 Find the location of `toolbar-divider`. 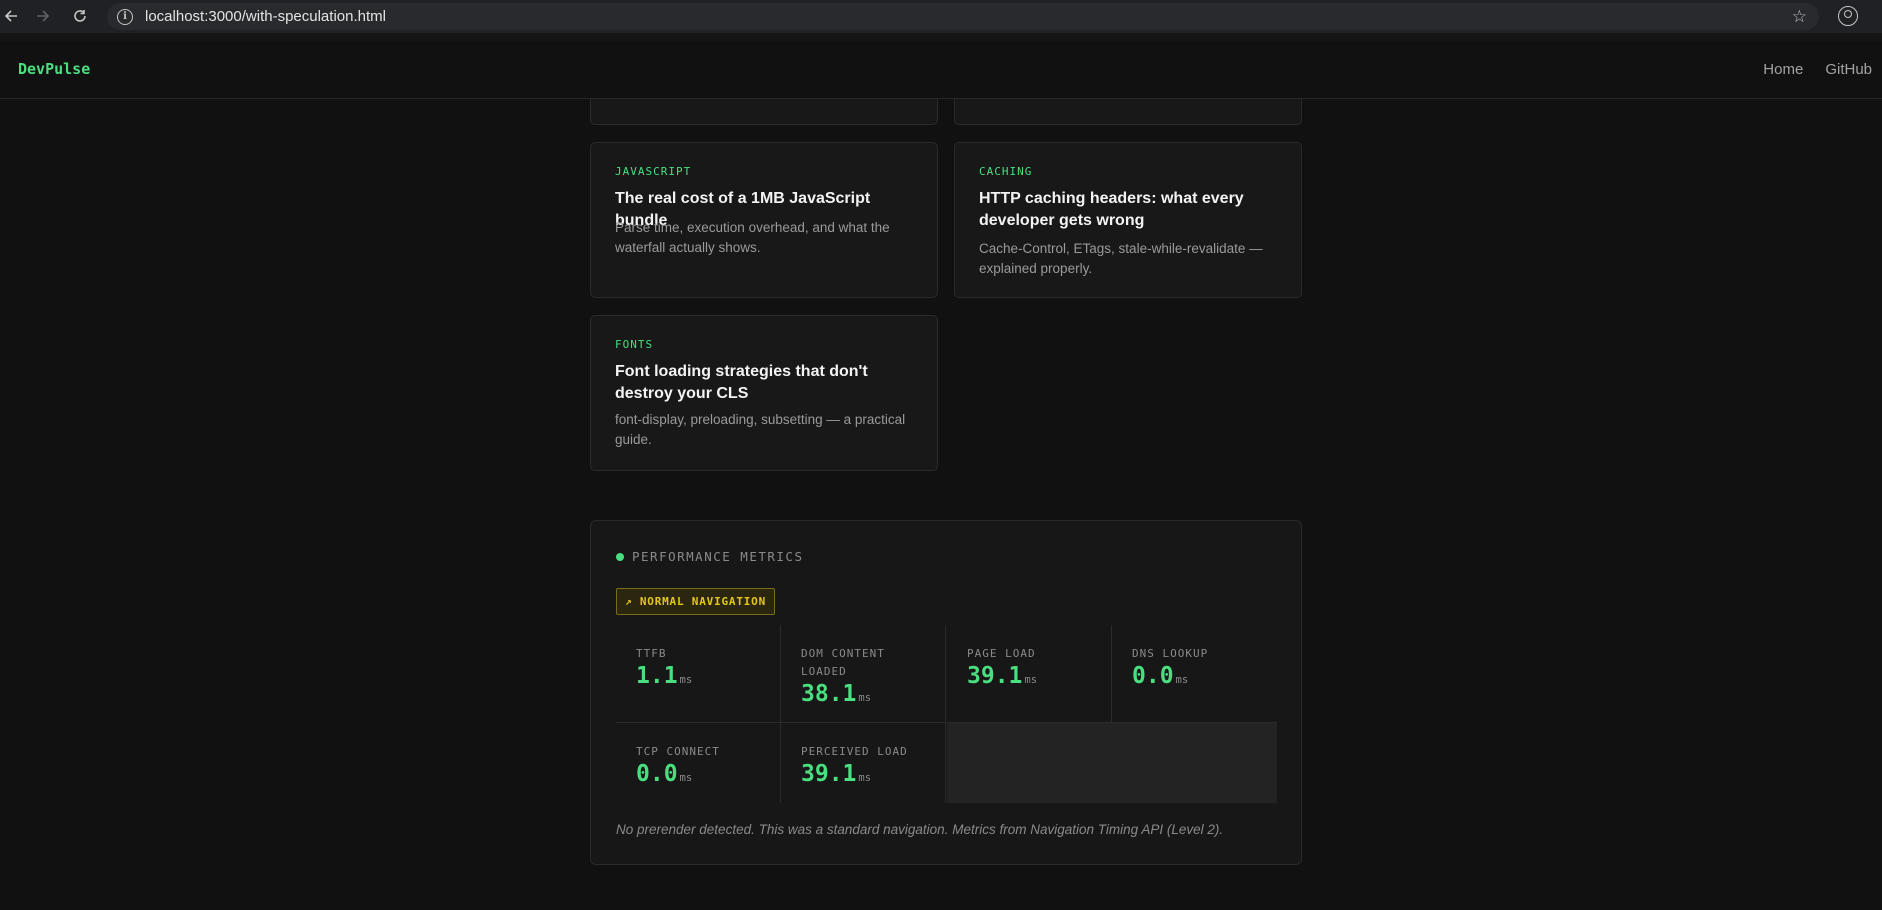

toolbar-divider is located at coordinates (941, 37).